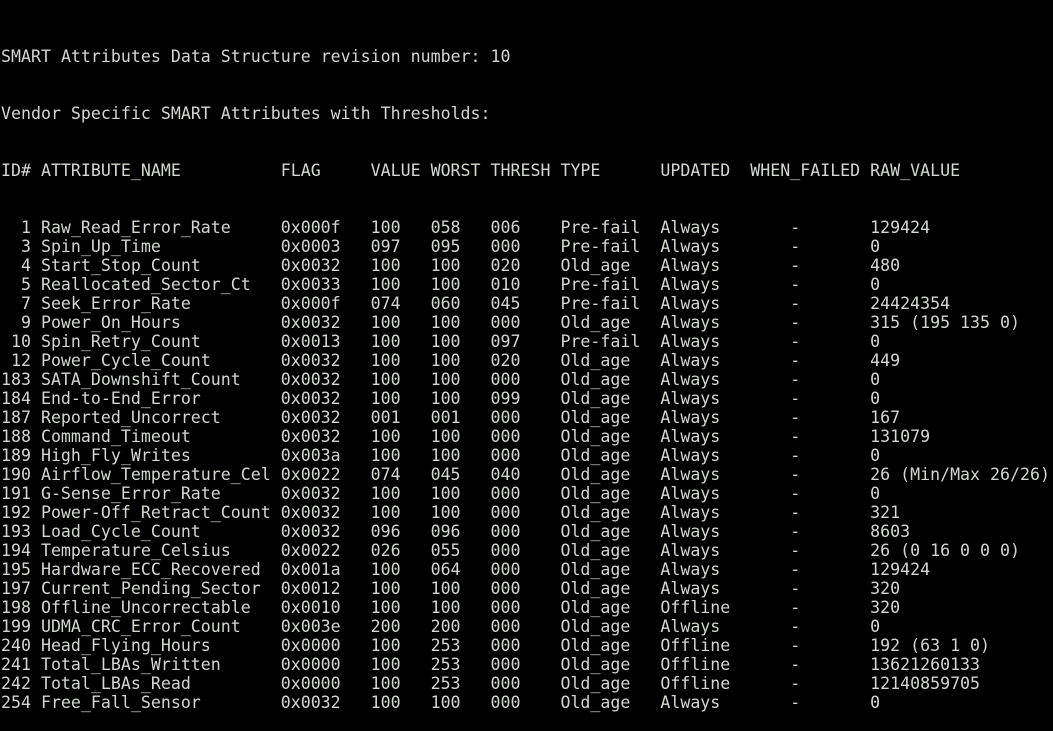  I want to click on attr-name: Total_LBAs_Read, so click(115, 683).